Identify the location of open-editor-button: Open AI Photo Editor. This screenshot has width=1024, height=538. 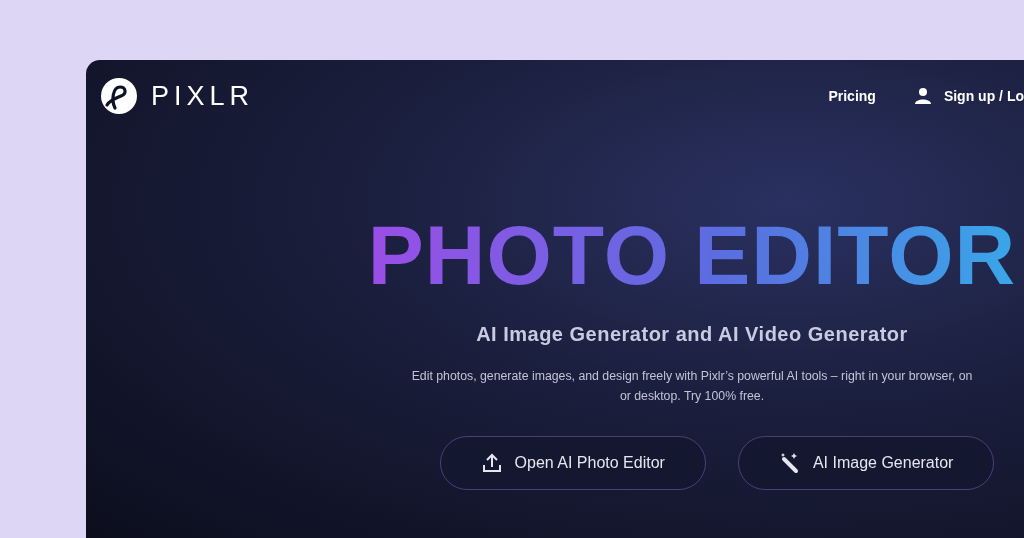
(572, 463).